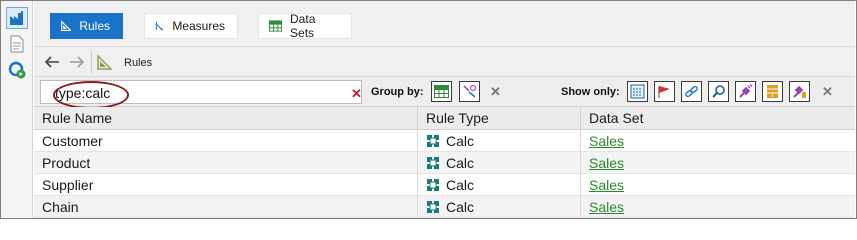 The height and width of the screenshot is (240, 857). Describe the element at coordinates (444, 62) in the screenshot. I see `navigation-bar: Rules` at that location.